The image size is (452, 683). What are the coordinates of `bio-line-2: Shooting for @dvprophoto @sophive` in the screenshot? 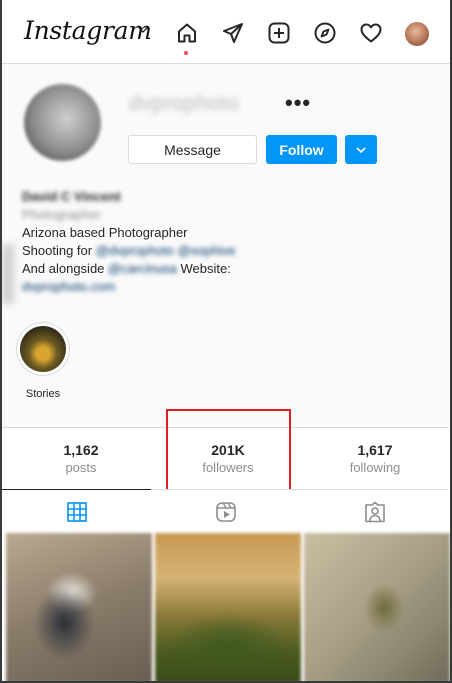 It's located at (129, 251).